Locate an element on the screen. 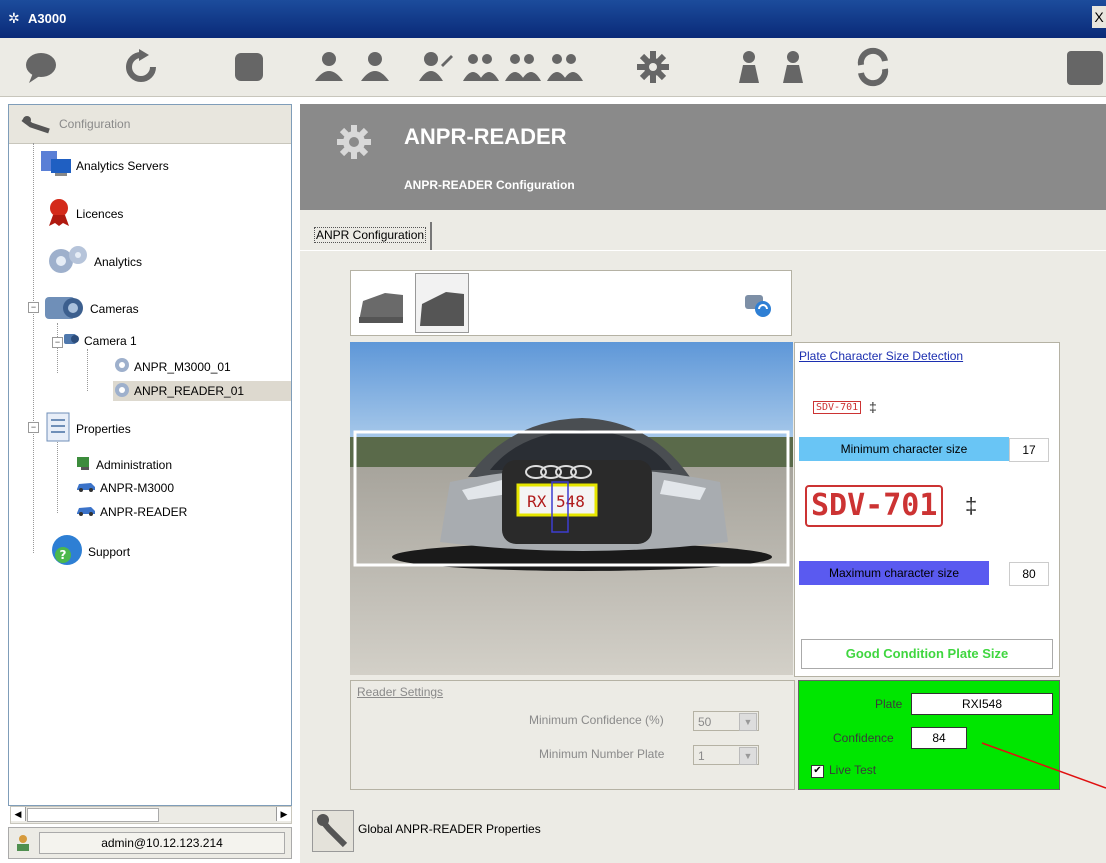 The width and height of the screenshot is (1106, 863). tree-header: Configuration is located at coordinates (150, 124).